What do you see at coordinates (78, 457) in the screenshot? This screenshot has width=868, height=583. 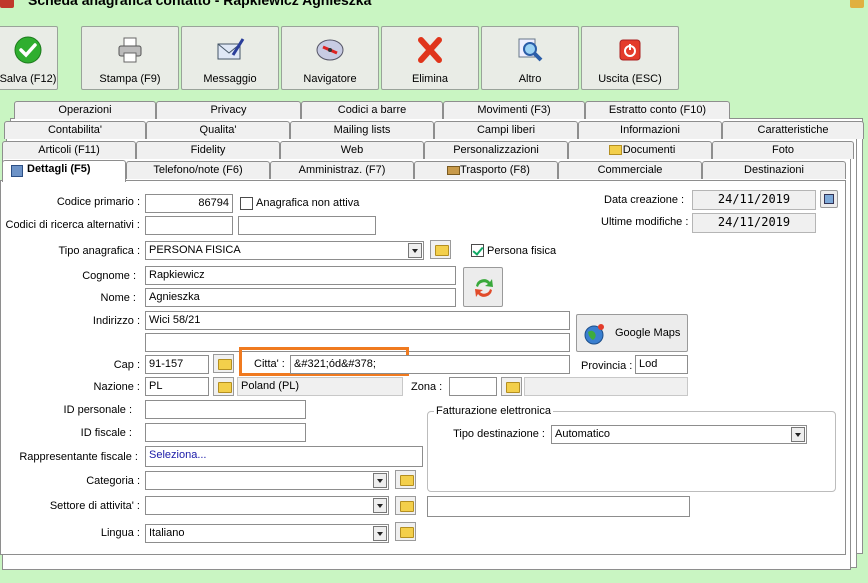 I see `rappresentante-fiscale-label: Rappresentante fiscale :` at bounding box center [78, 457].